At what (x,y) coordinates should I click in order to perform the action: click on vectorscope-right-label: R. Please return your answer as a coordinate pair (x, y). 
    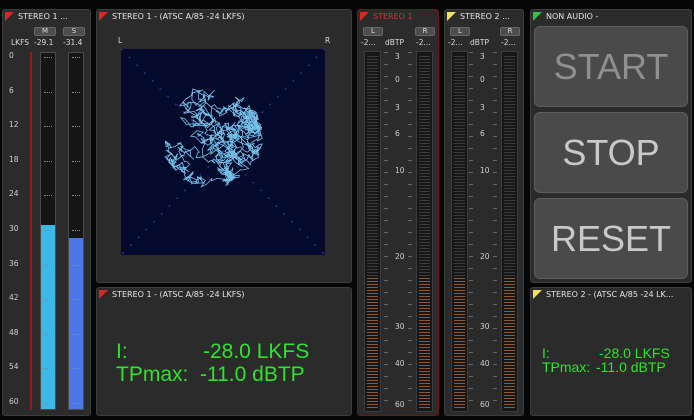
    Looking at the image, I should click on (328, 40).